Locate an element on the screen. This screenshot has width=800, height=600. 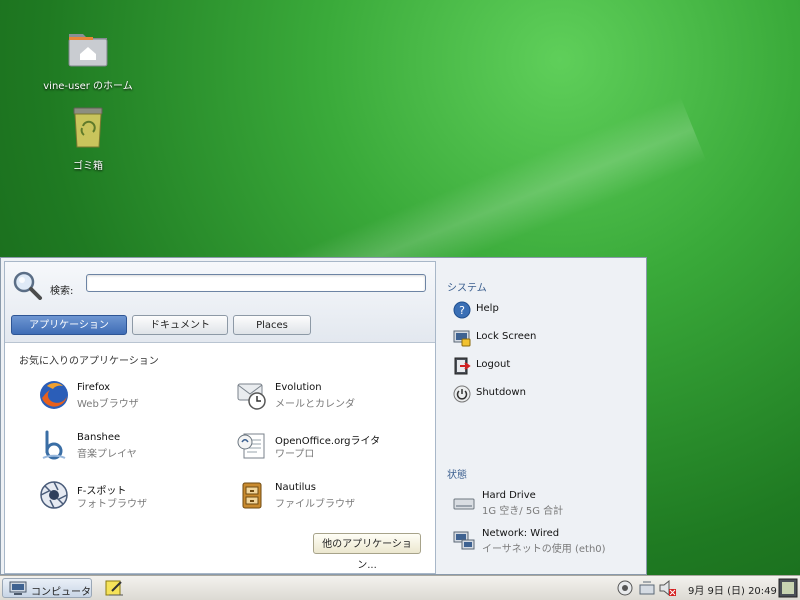
app-firefox: Firefox Webブラウザ is located at coordinates (132, 398).